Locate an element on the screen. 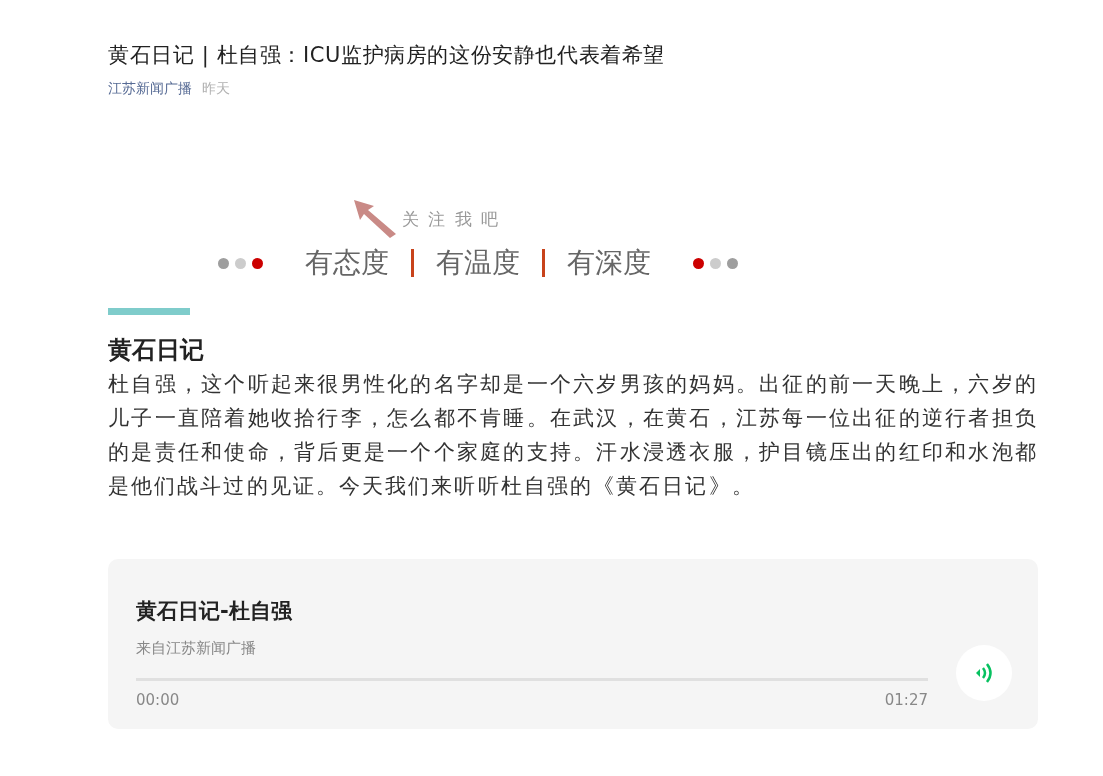 The image size is (1103, 776). slogan-text: 有态度 is located at coordinates (347, 263).